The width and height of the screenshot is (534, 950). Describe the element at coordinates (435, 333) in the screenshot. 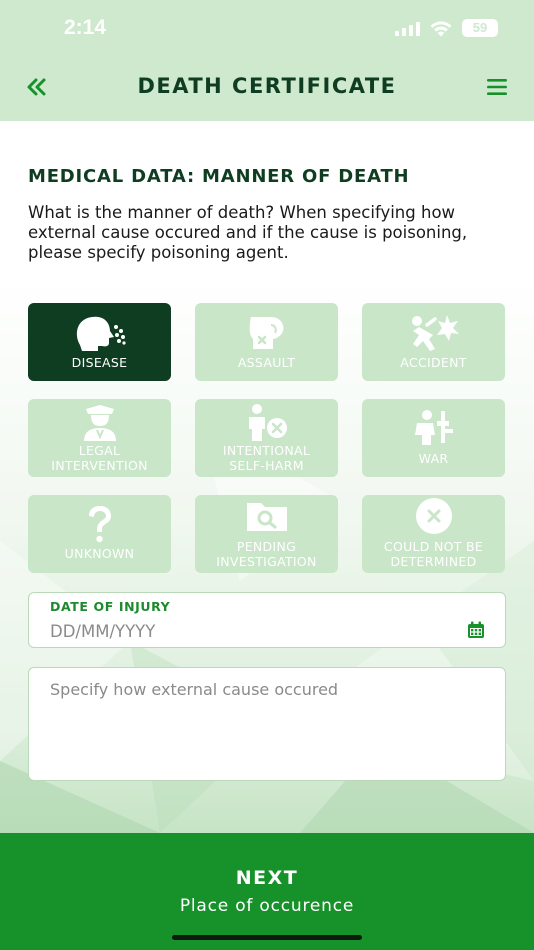

I see `falling-person-icon` at that location.